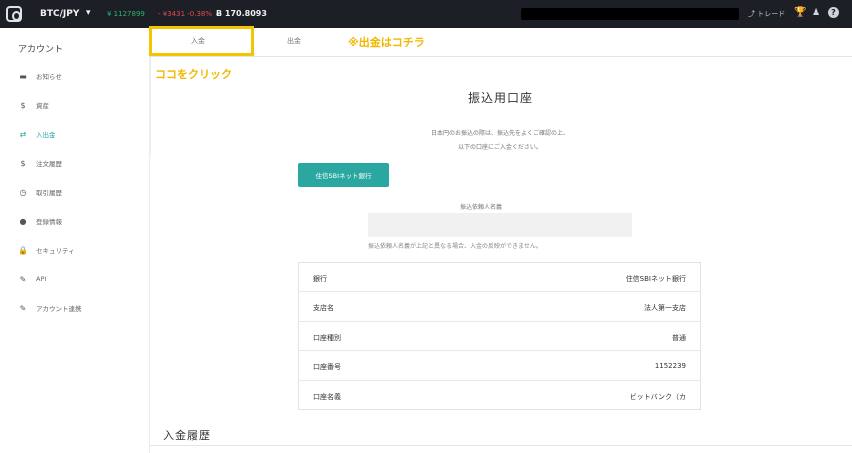 The image size is (852, 453). What do you see at coordinates (679, 337) in the screenshot?
I see `row-value: 普通` at bounding box center [679, 337].